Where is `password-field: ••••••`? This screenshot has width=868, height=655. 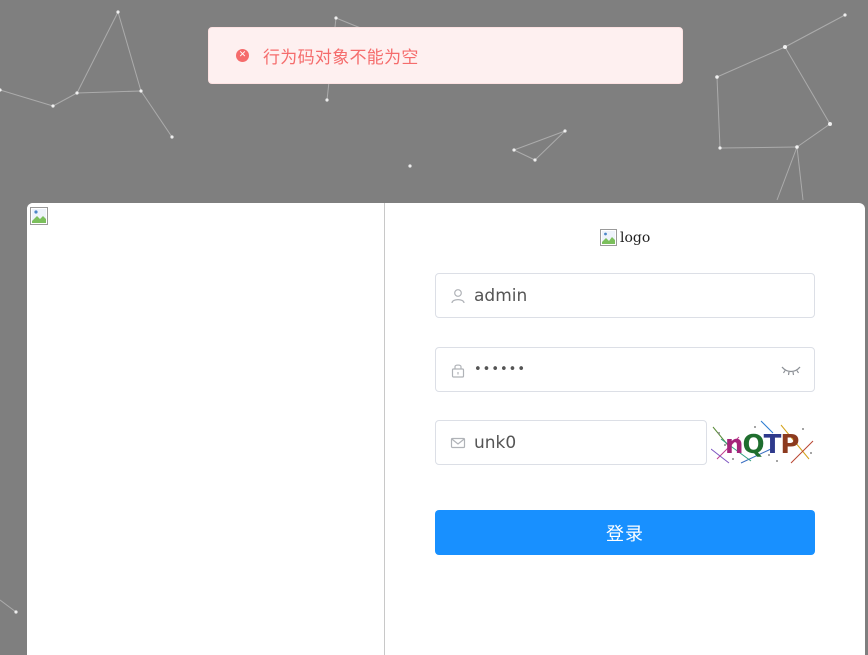
password-field: •••••• is located at coordinates (625, 369).